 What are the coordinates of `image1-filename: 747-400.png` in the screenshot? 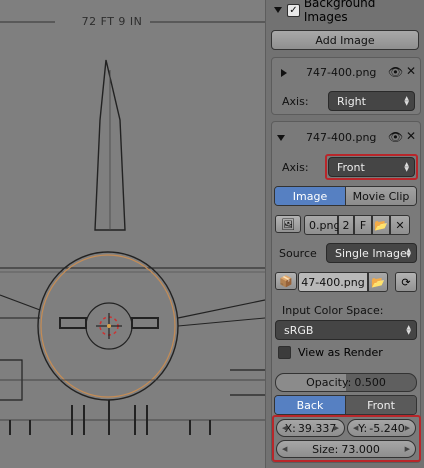 It's located at (341, 72).